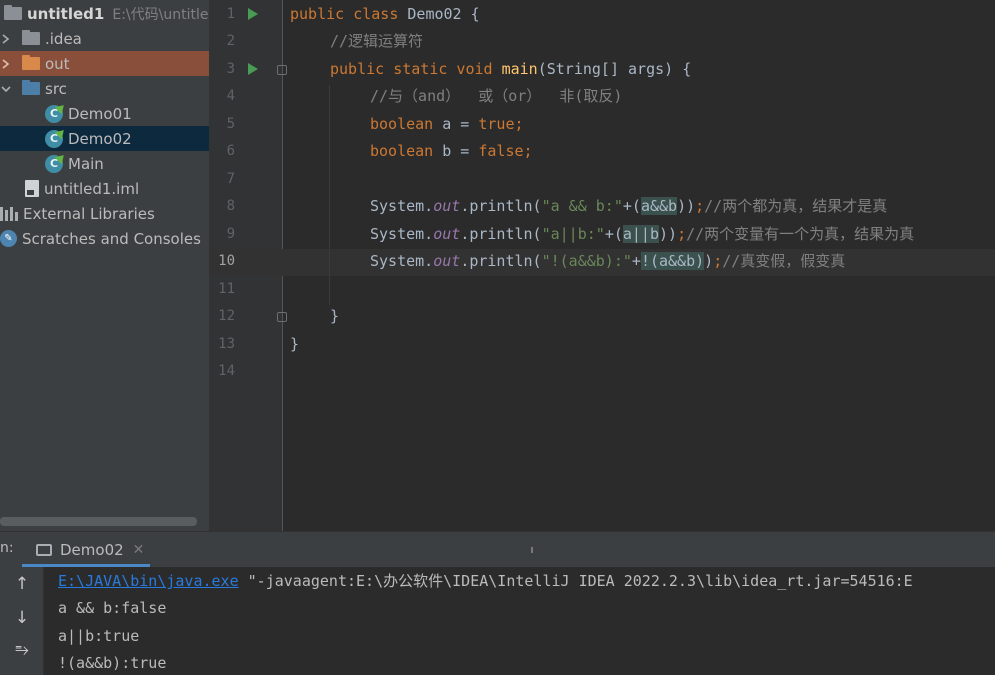  I want to click on run-window-label: n:, so click(7, 548).